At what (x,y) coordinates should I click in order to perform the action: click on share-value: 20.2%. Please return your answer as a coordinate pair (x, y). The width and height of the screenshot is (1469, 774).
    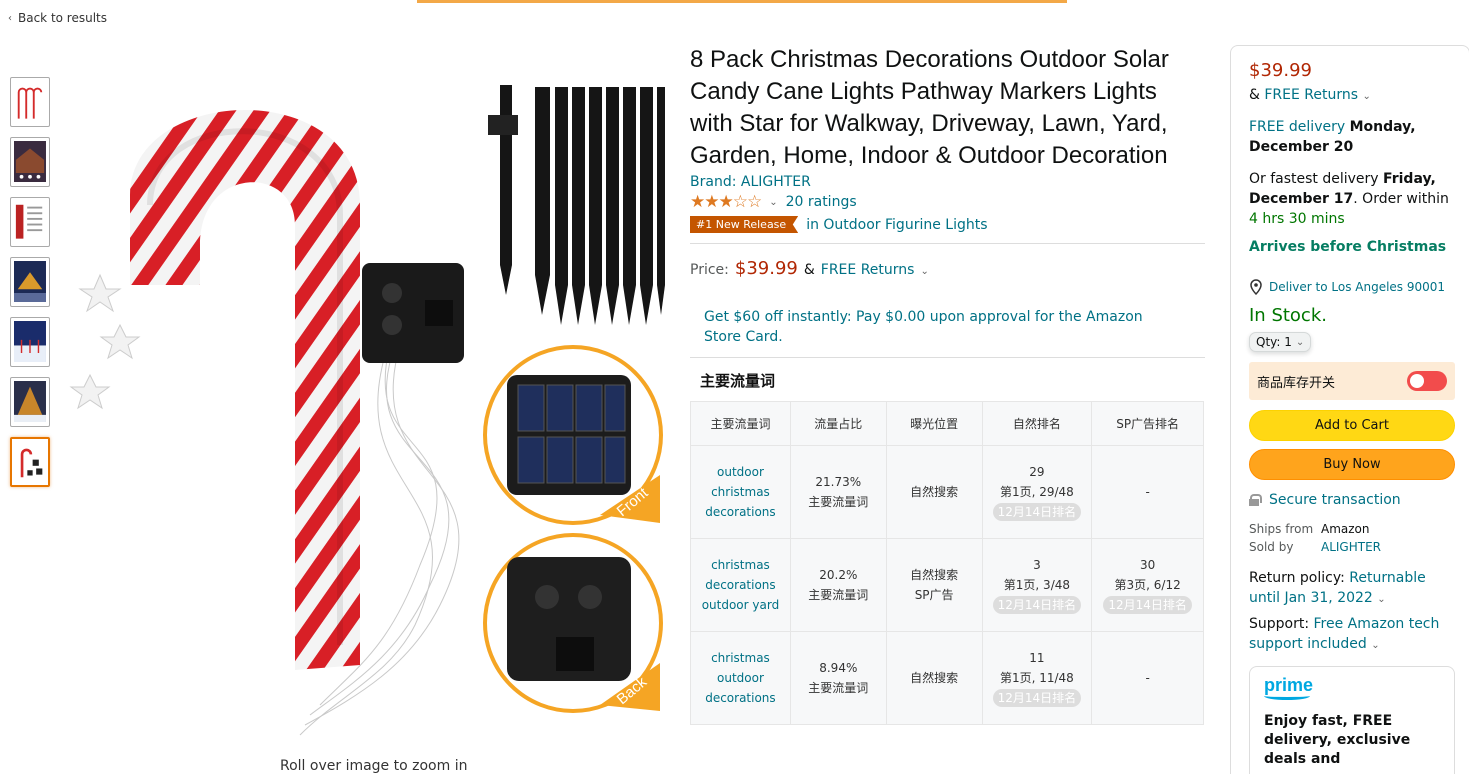
    Looking at the image, I should click on (838, 575).